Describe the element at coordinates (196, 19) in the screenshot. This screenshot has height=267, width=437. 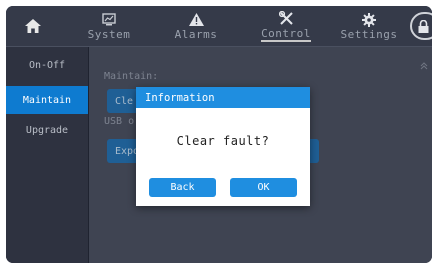
I see `warning-icon` at that location.